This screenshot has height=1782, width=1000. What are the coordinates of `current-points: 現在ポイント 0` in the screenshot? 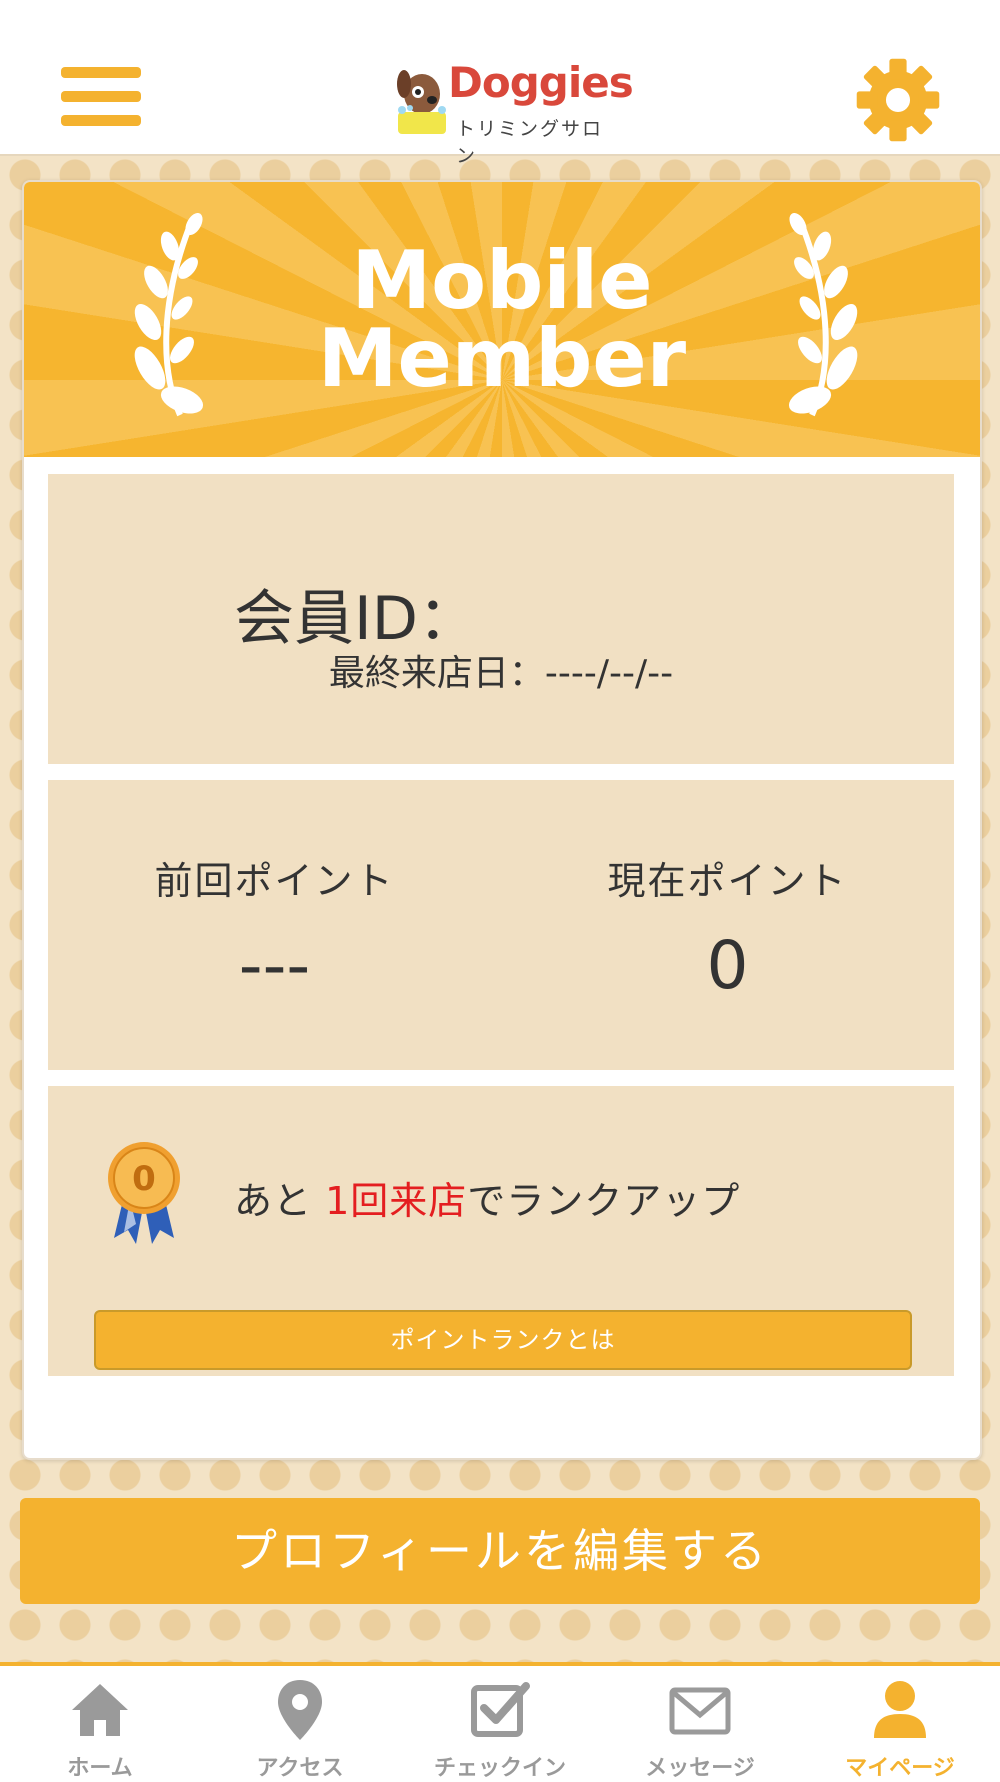 It's located at (727, 927).